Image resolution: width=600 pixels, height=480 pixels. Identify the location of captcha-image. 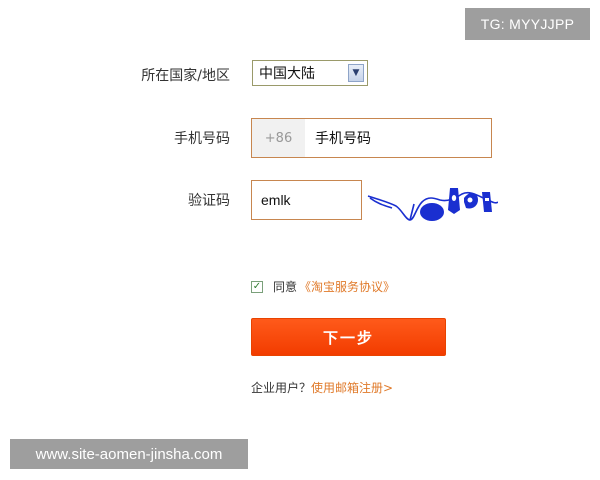
(432, 203).